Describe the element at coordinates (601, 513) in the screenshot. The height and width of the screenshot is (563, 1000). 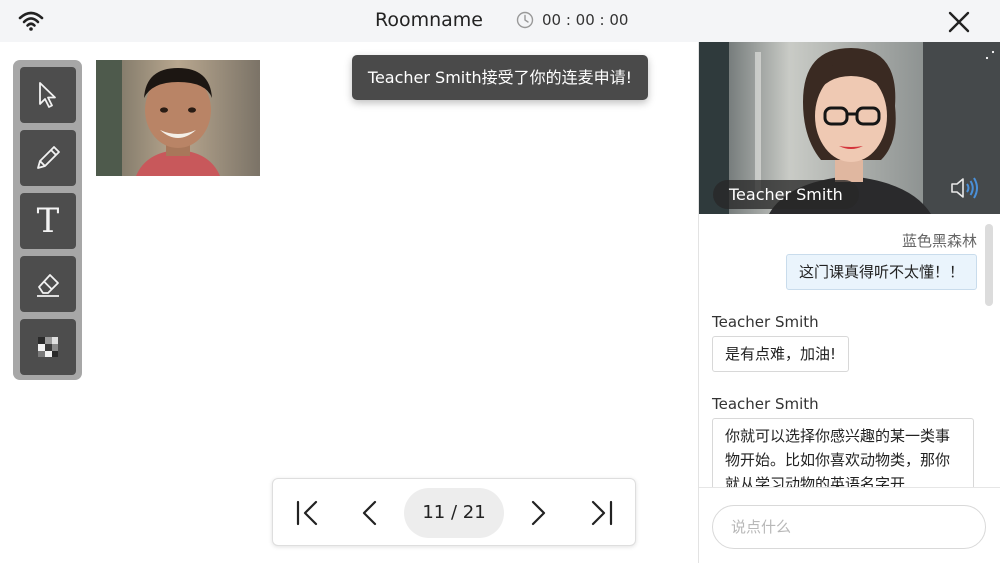
I see `last-page-icon` at that location.